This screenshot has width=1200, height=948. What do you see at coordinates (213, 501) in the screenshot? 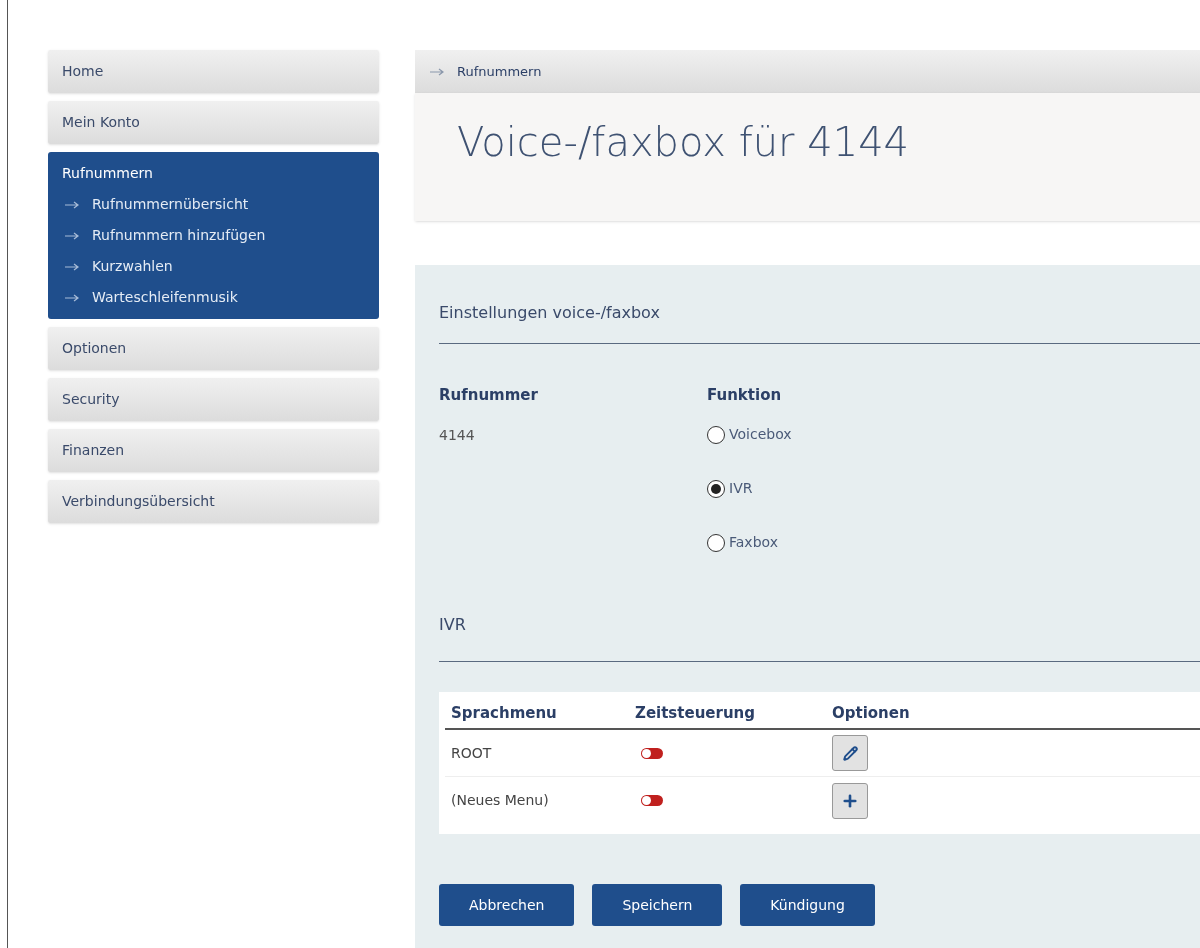
I see `sidebar-item: Verbindungsübersicht` at bounding box center [213, 501].